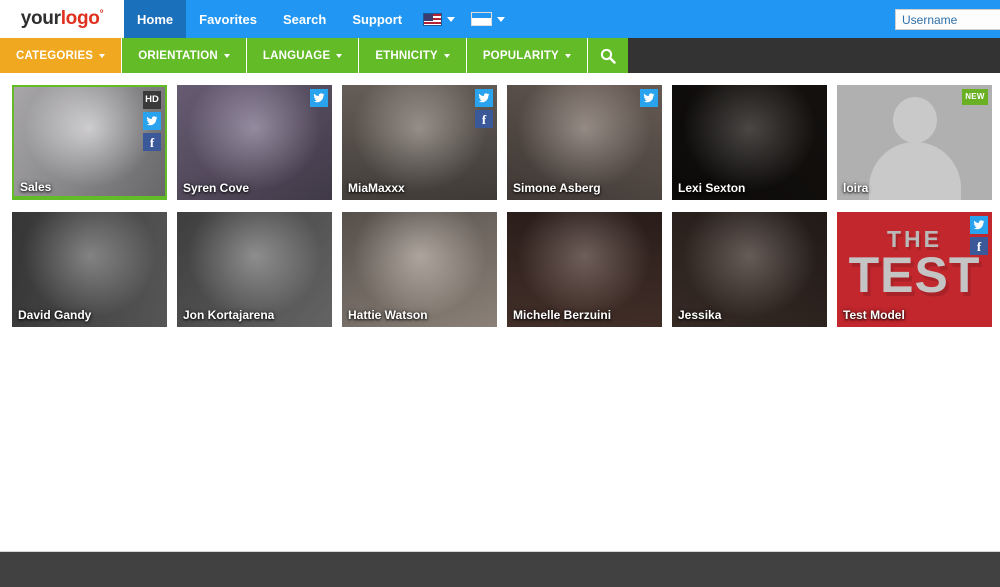  I want to click on username-input, so click(947, 19).